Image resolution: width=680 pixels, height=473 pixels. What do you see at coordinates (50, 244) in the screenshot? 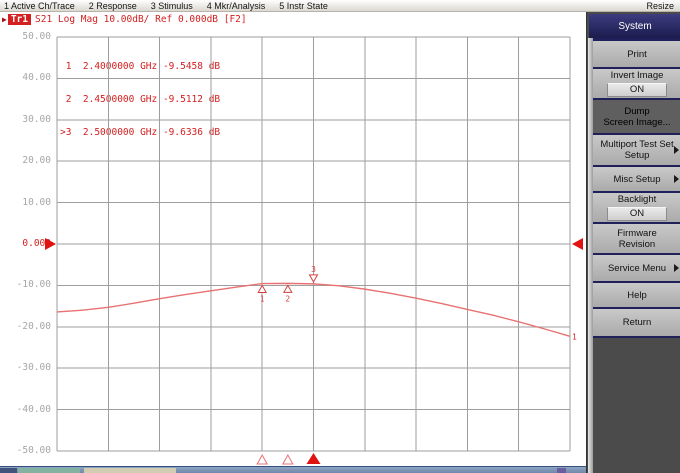
I see `ref-level-marker-left` at bounding box center [50, 244].